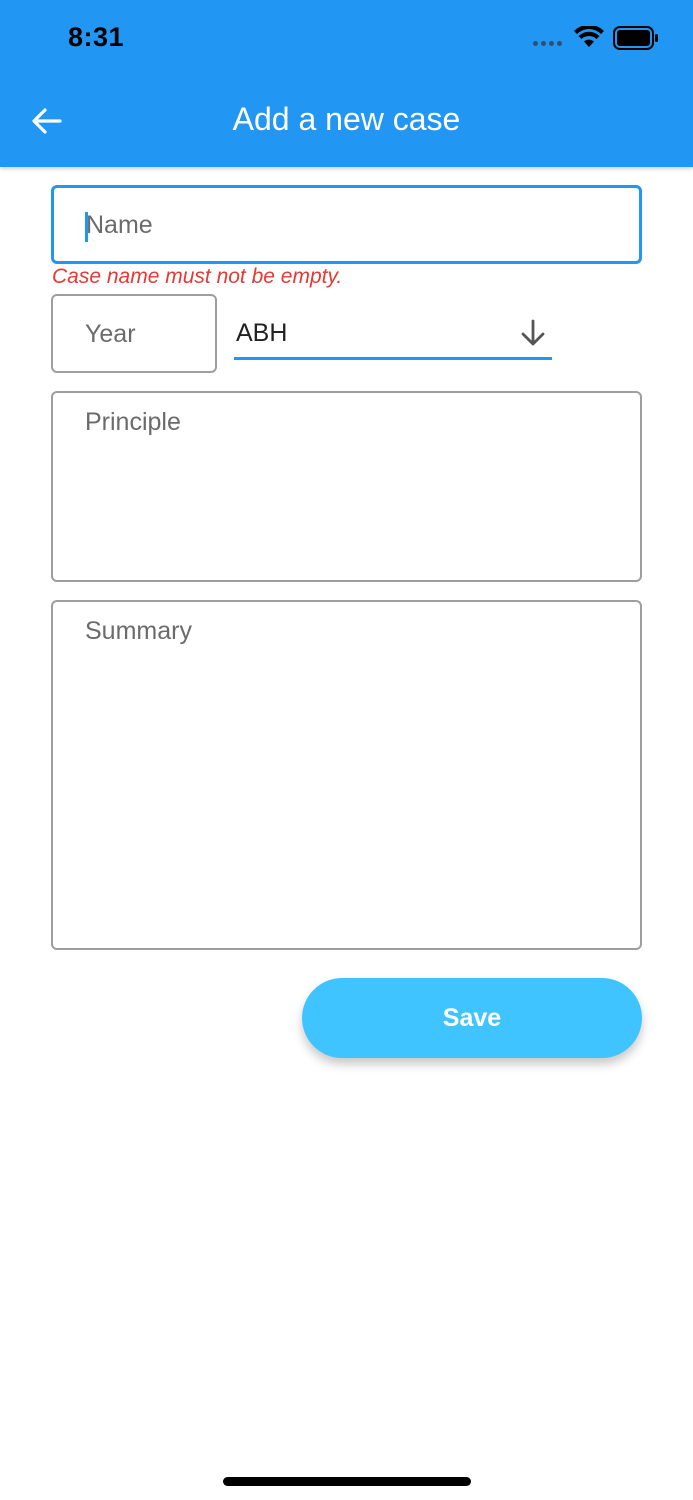  What do you see at coordinates (549, 44) in the screenshot?
I see `cellular-signal-icon` at bounding box center [549, 44].